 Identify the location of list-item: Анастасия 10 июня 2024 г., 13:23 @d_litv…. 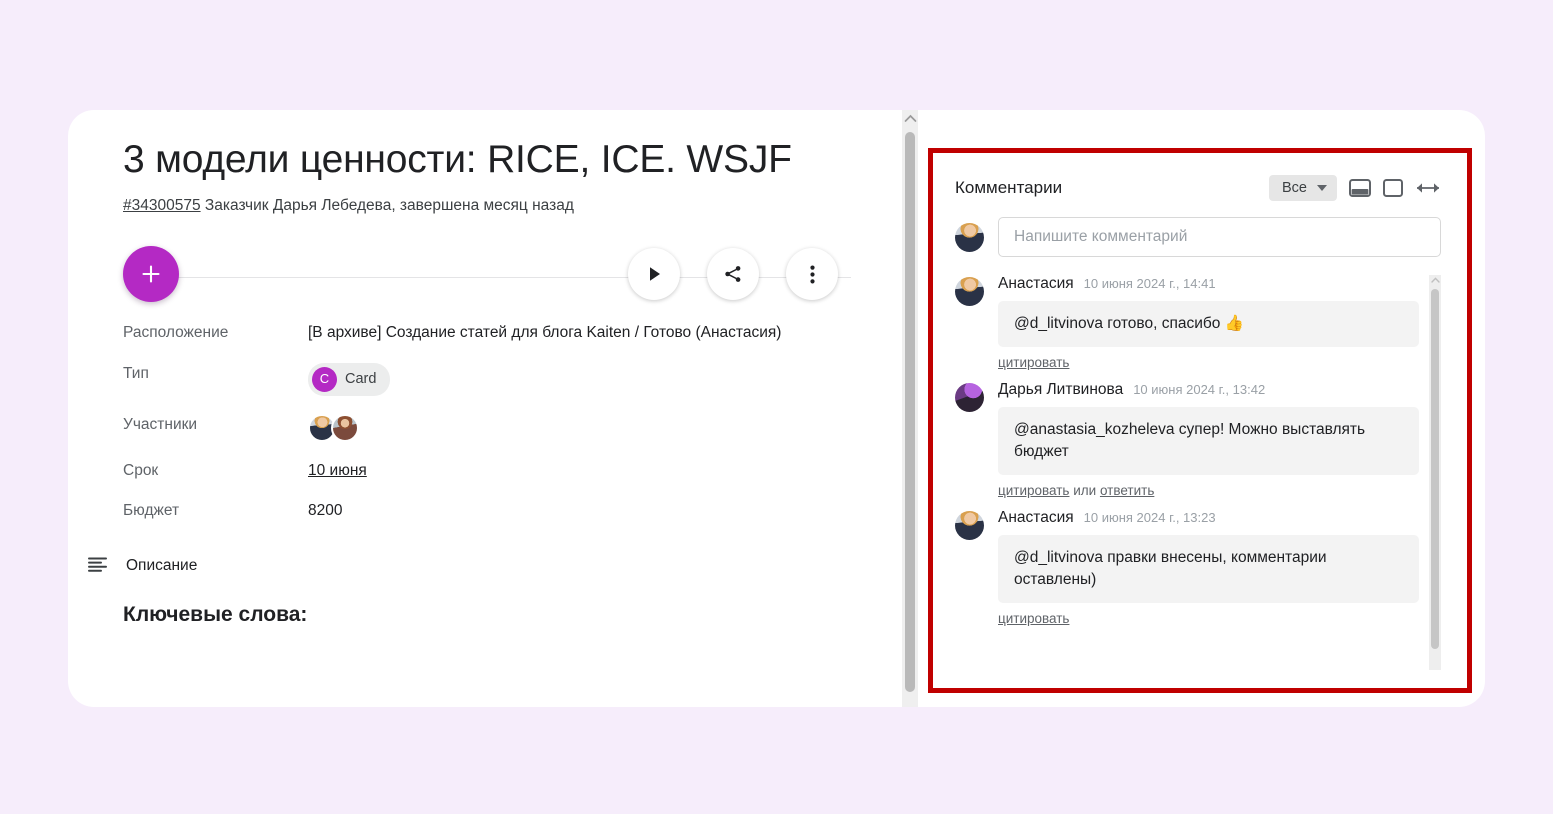
(1187, 567).